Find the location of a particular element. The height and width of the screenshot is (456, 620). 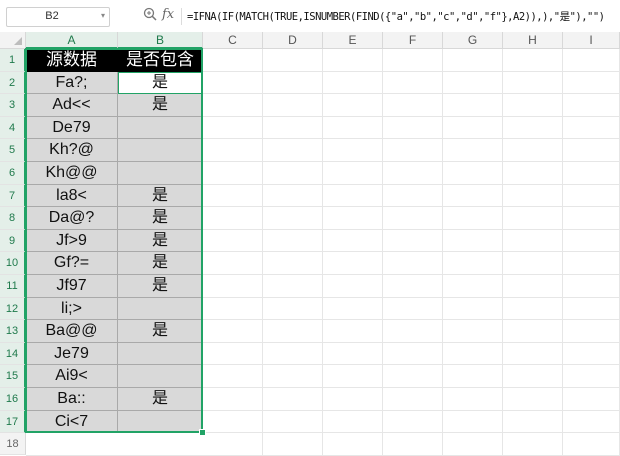

row-header: 17 is located at coordinates (13, 422).